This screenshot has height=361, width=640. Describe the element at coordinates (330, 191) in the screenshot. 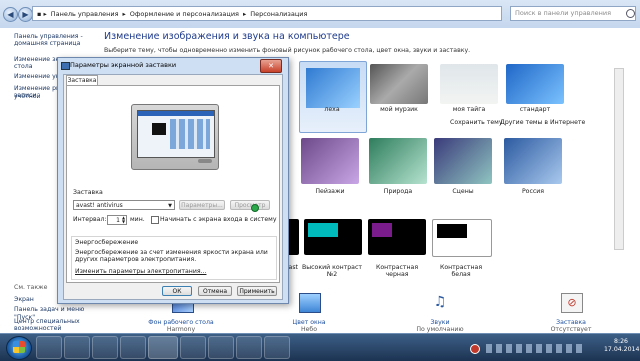

I see `theme-label: Пейзажи` at that location.